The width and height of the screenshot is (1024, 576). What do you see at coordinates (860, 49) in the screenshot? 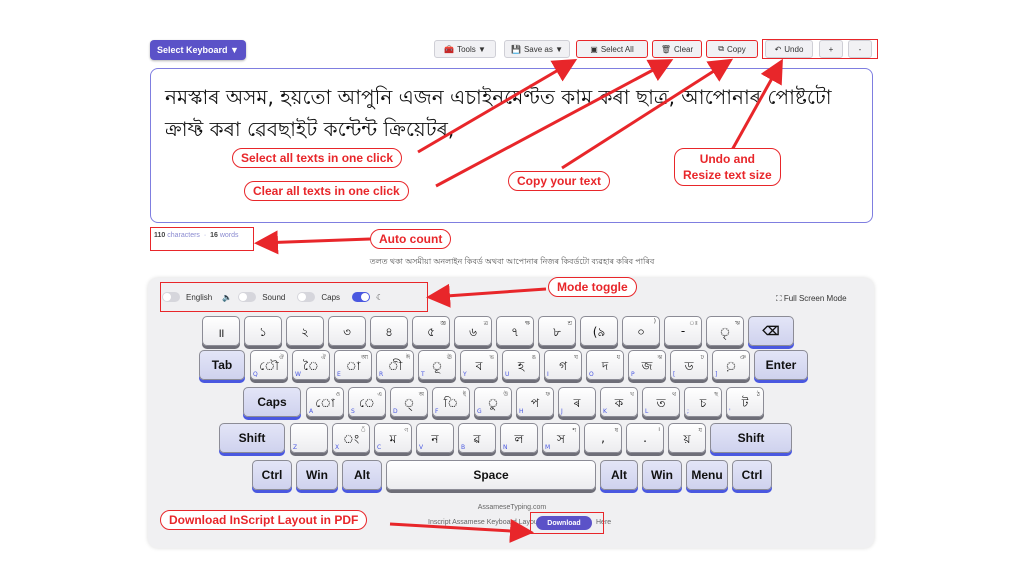
I see `decrease-text-size-button: -` at bounding box center [860, 49].